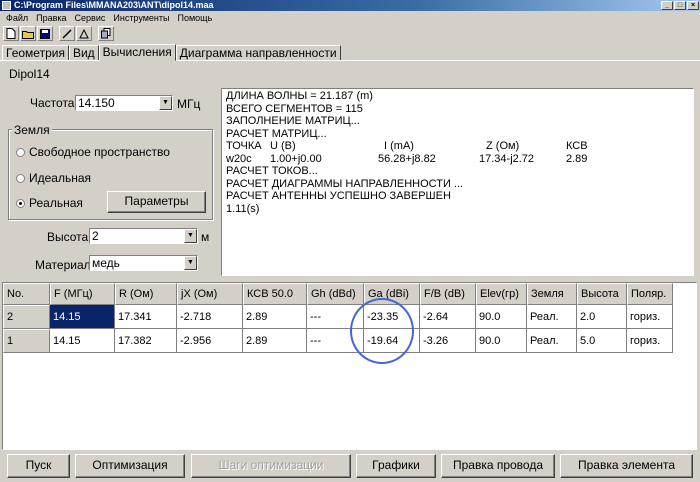 Image resolution: width=700 pixels, height=482 pixels. Describe the element at coordinates (210, 294) in the screenshot. I see `column-header-jx: jX (Ом)` at that location.